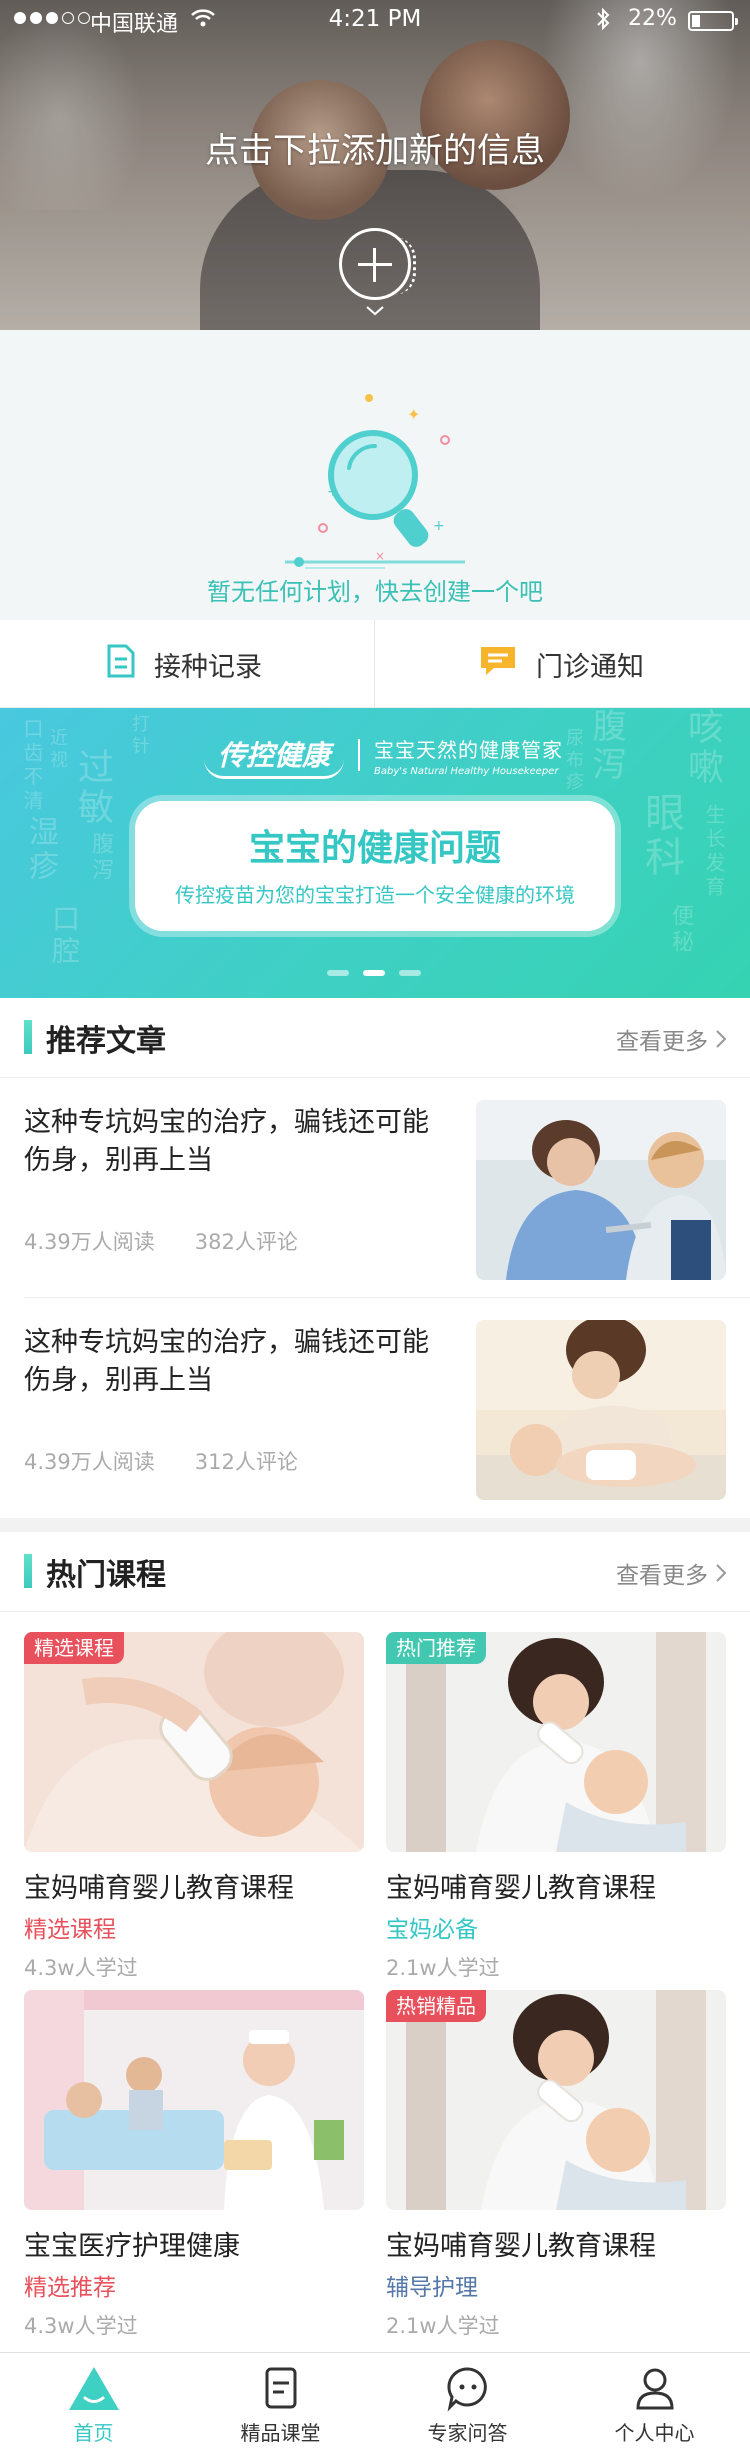 The width and height of the screenshot is (750, 2450). I want to click on banner-bg-word: 尿布疹, so click(573, 761).